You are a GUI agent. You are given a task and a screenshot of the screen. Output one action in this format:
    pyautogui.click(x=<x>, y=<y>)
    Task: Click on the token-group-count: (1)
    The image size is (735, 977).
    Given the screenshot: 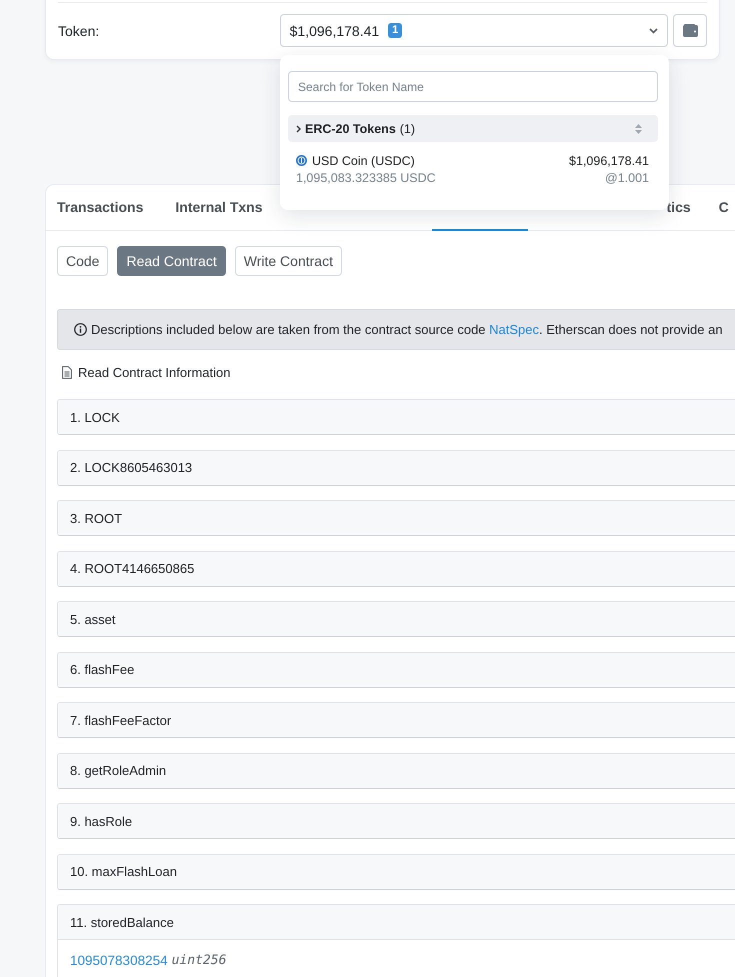 What is the action you would take?
    pyautogui.click(x=408, y=129)
    